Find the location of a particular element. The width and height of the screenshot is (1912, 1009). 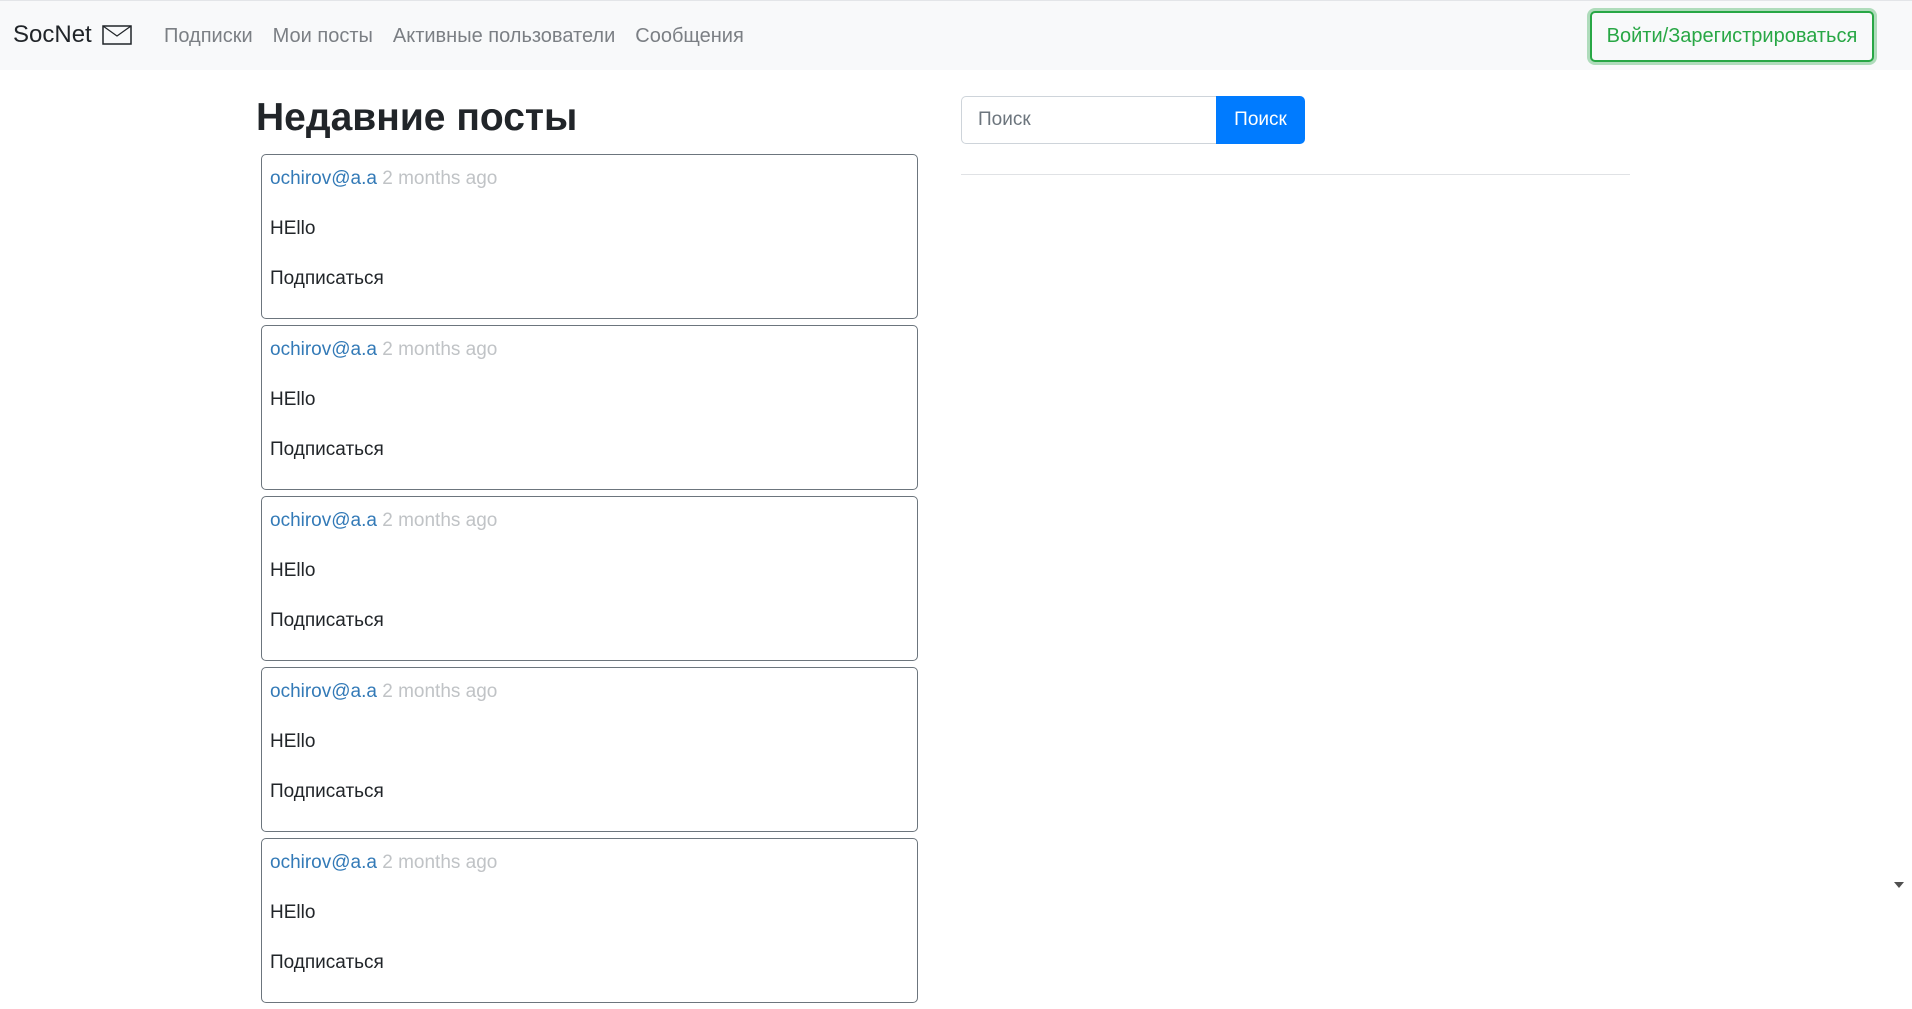

divider is located at coordinates (1295, 174).